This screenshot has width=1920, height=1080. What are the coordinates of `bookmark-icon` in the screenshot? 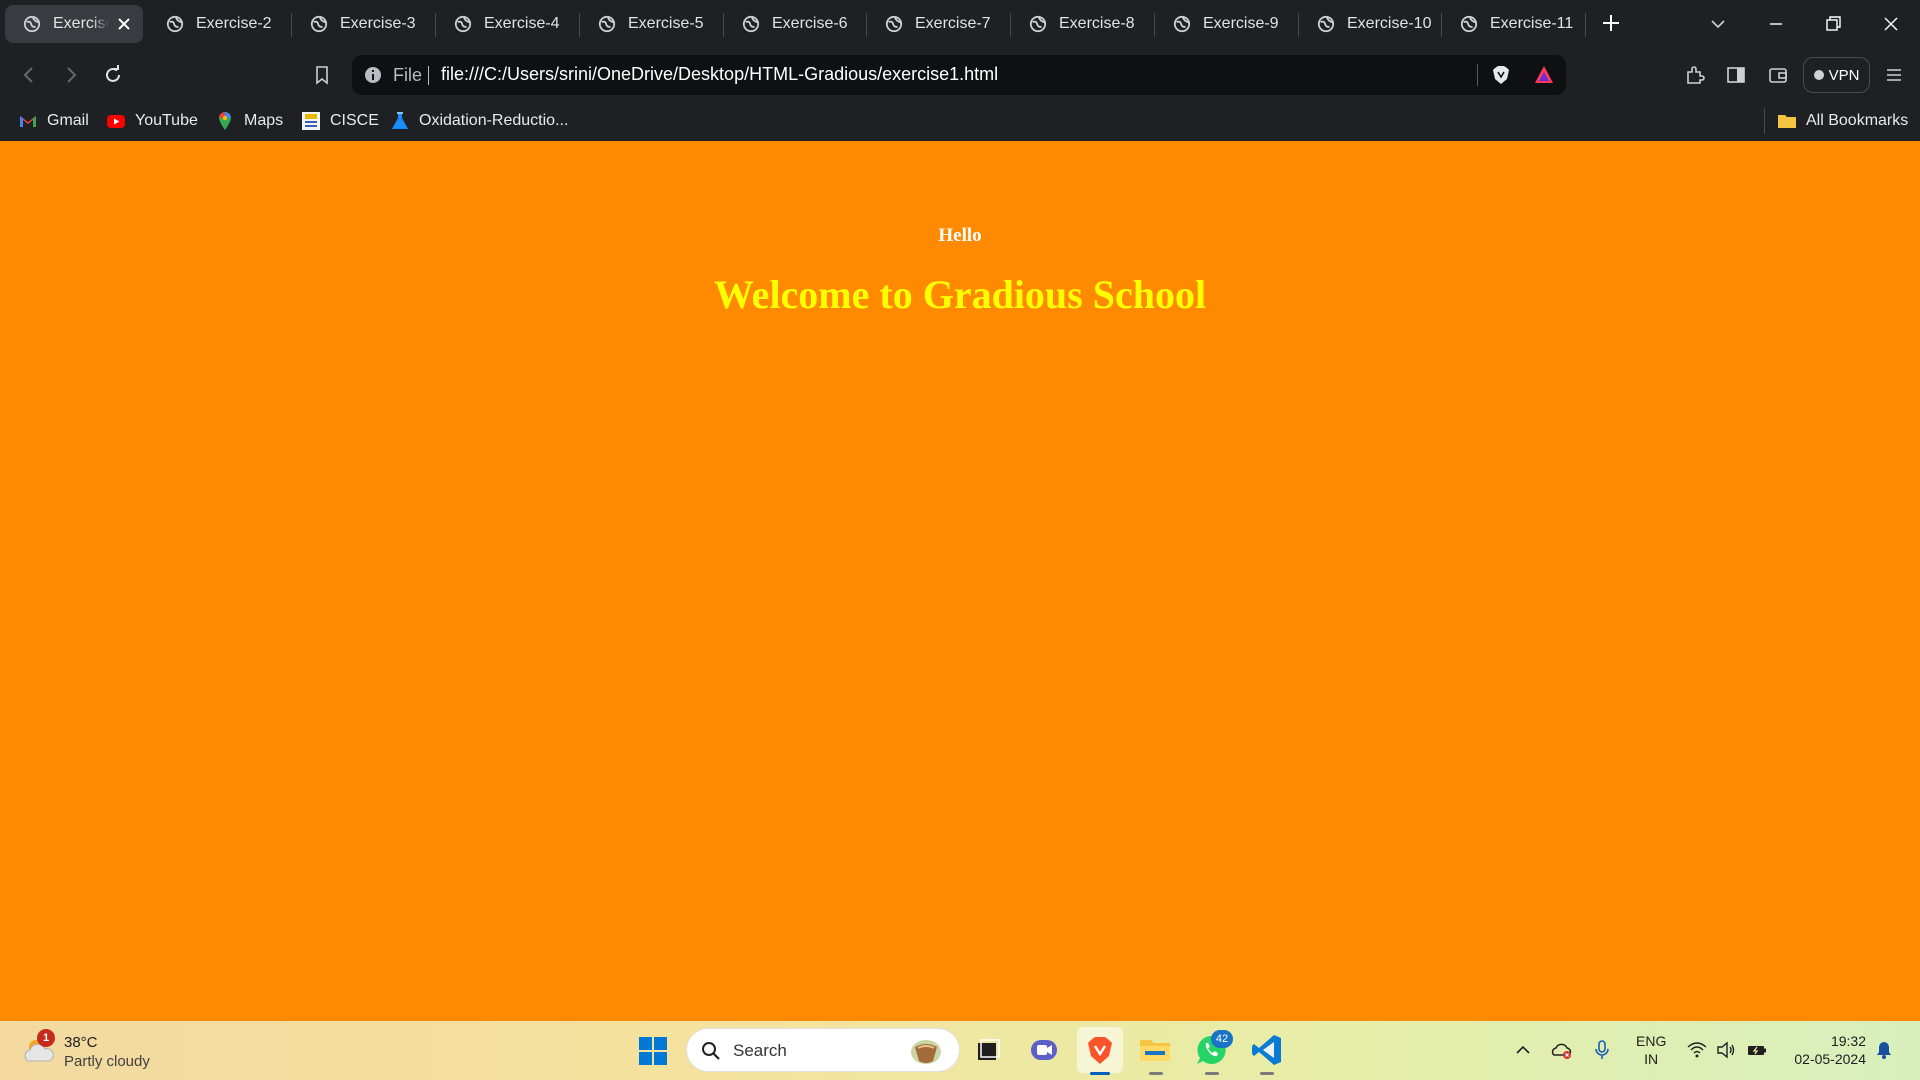 It's located at (322, 75).